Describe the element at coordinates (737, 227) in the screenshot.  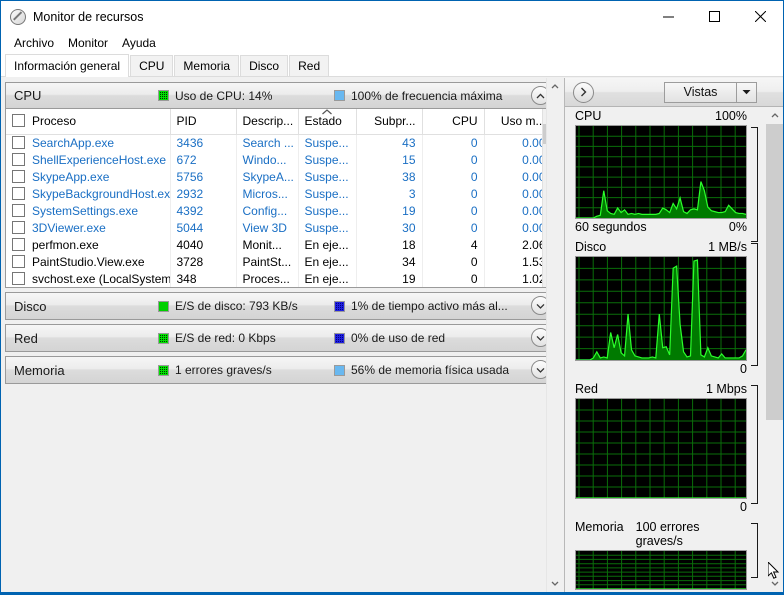
I see `graph-cpu-min-label: 0%` at that location.